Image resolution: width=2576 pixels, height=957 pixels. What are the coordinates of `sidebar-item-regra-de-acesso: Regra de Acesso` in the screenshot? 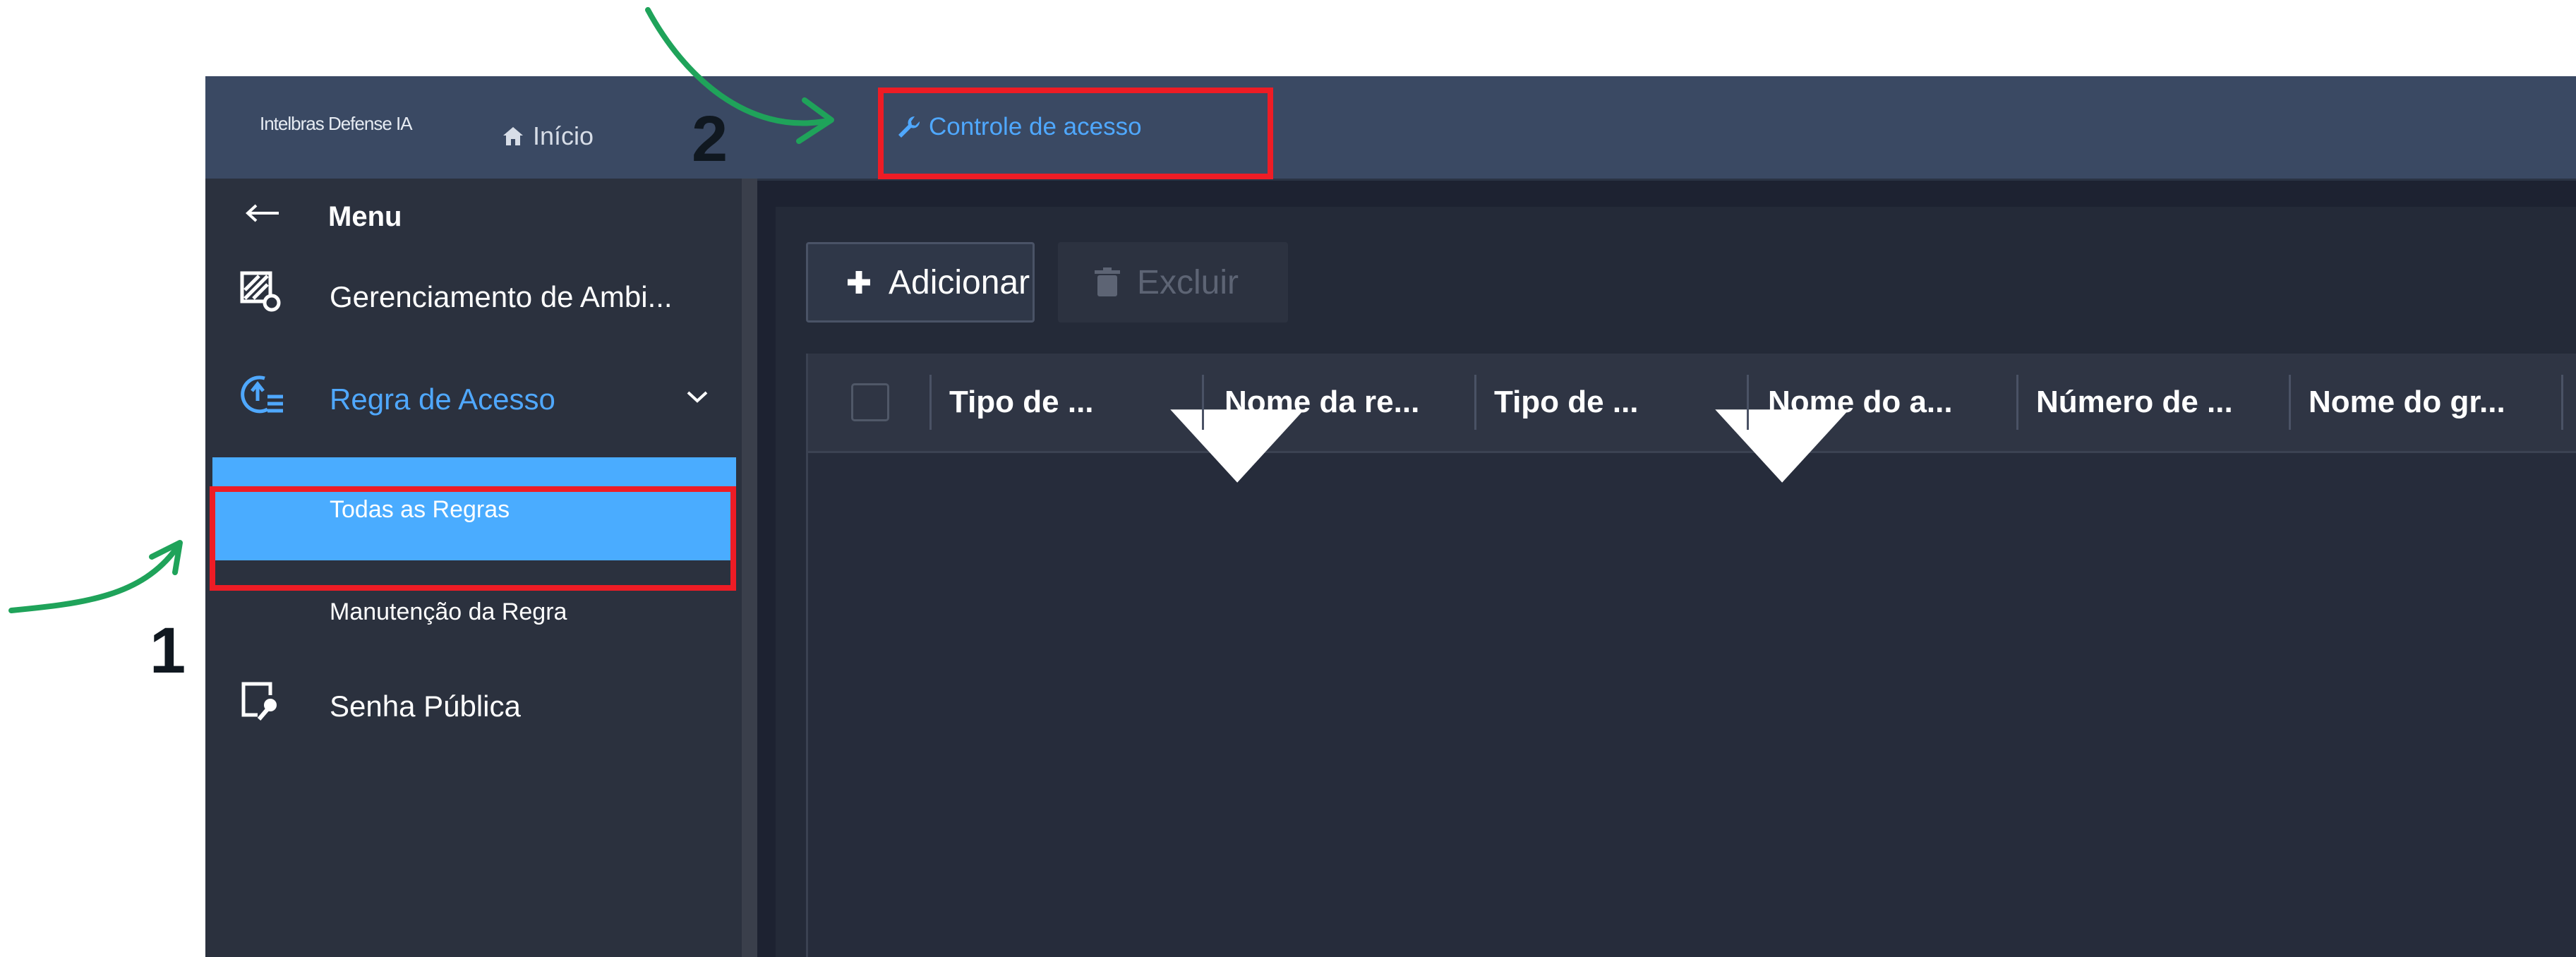 It's located at (473, 387).